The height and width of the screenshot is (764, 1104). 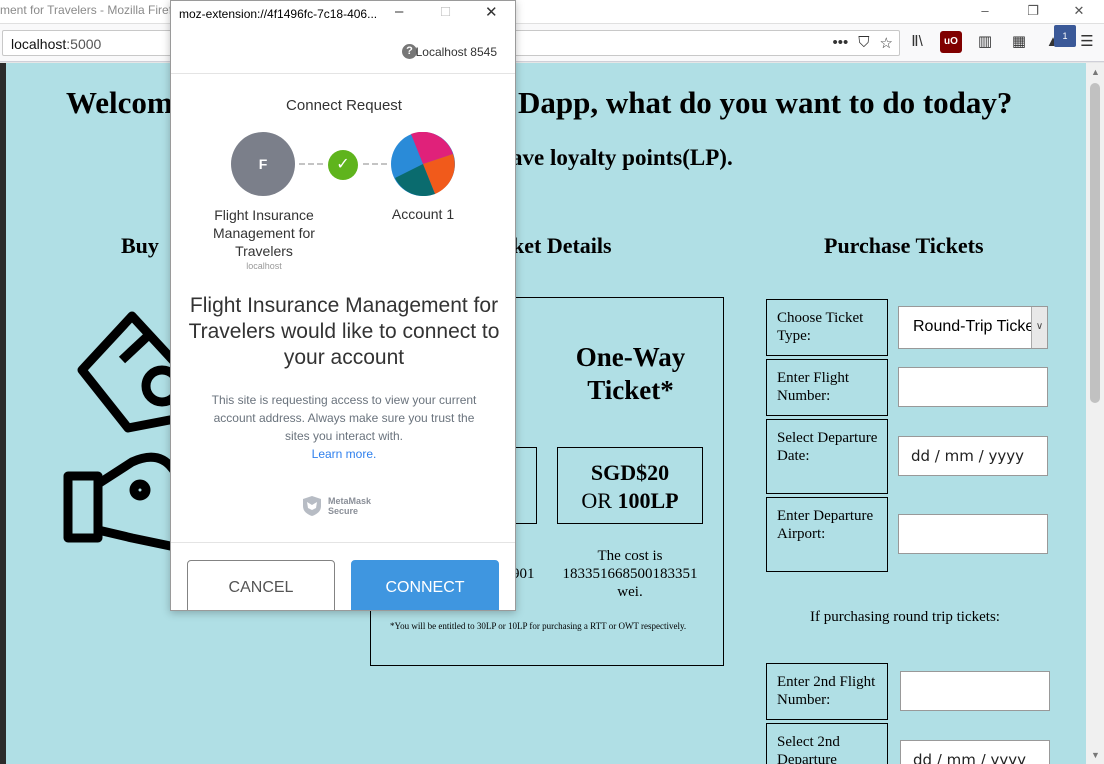 What do you see at coordinates (261, 585) in the screenshot?
I see `cancel-button: CANCEL` at bounding box center [261, 585].